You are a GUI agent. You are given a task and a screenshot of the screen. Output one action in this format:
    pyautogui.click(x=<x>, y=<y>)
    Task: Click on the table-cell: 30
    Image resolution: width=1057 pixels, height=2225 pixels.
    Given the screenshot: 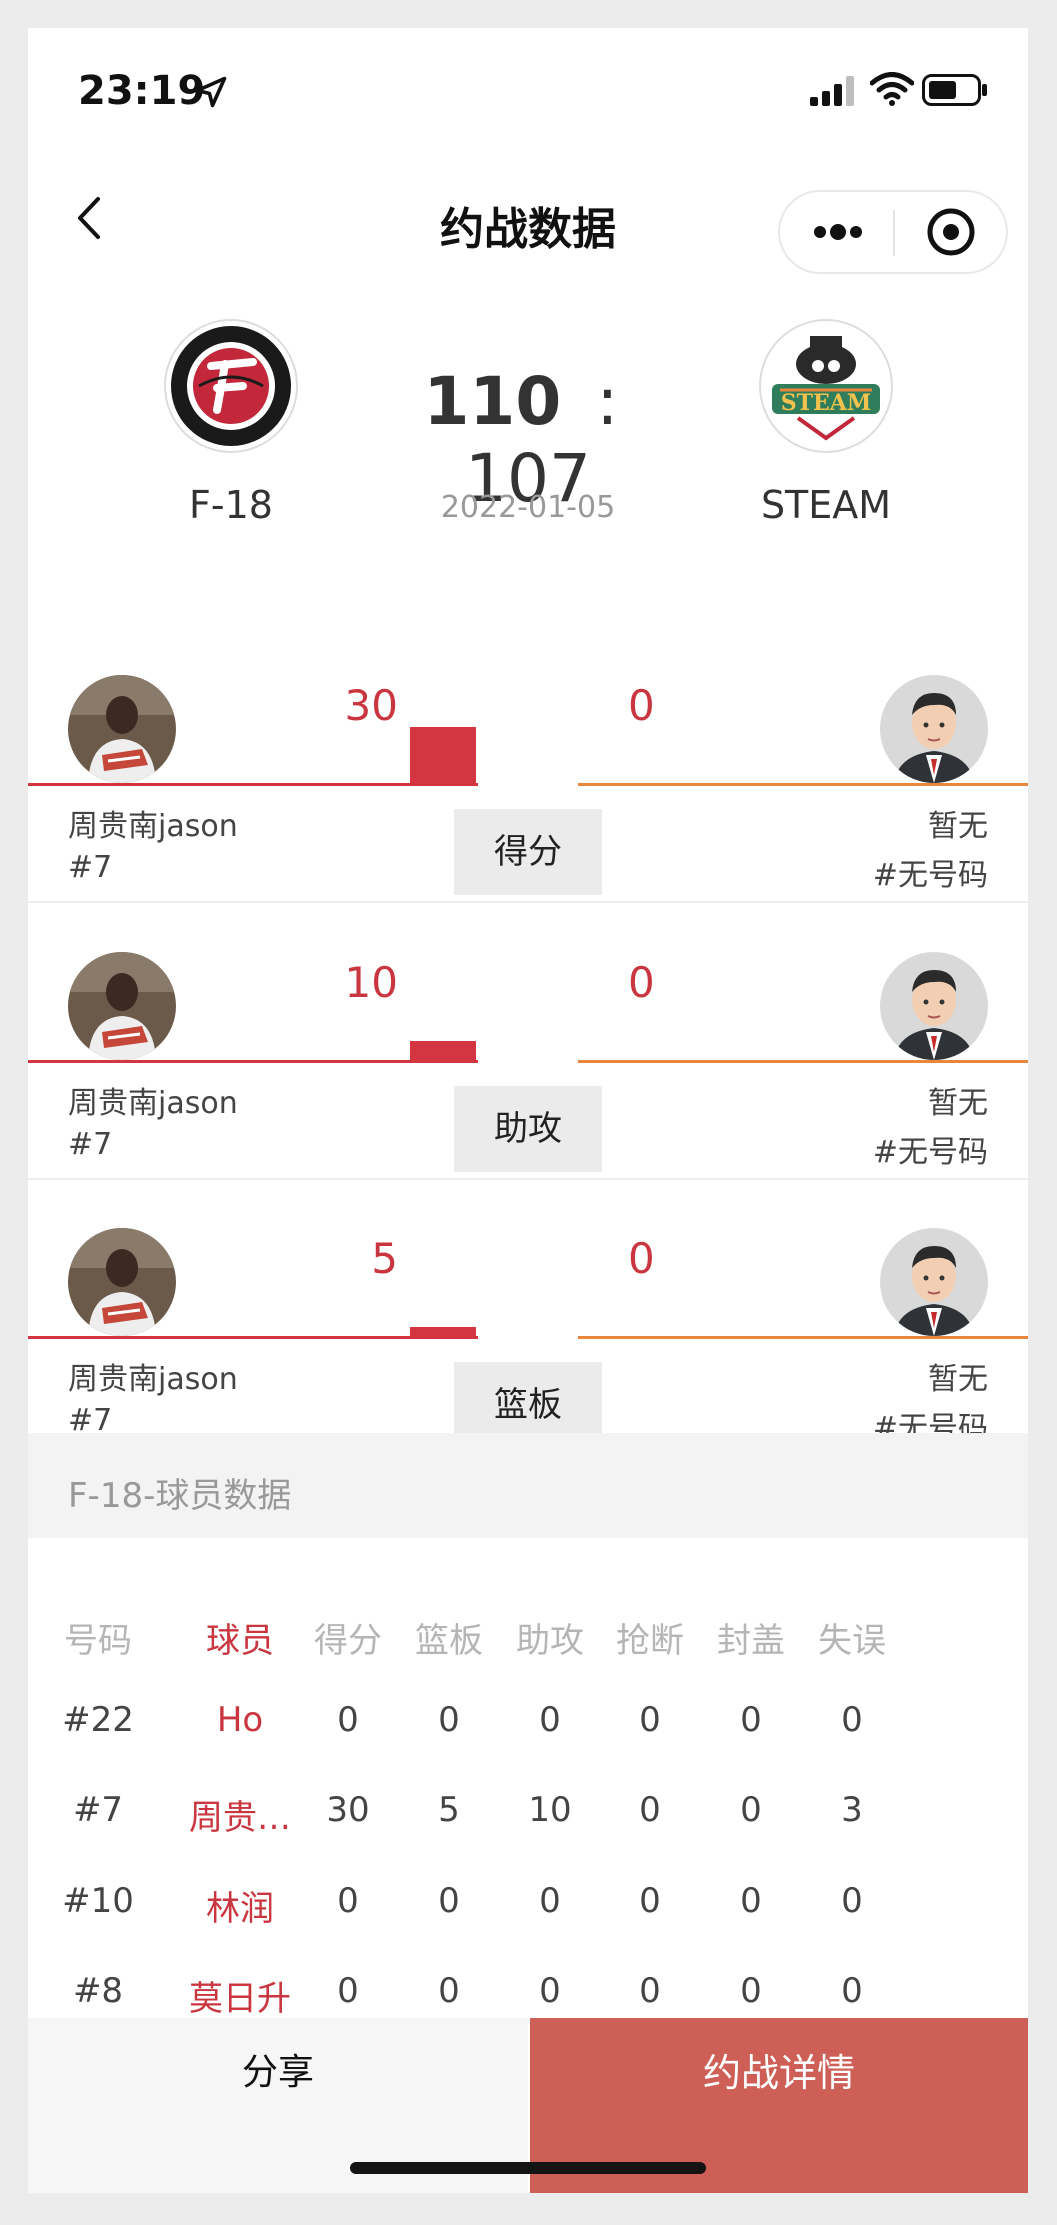 What is the action you would take?
    pyautogui.click(x=348, y=1810)
    